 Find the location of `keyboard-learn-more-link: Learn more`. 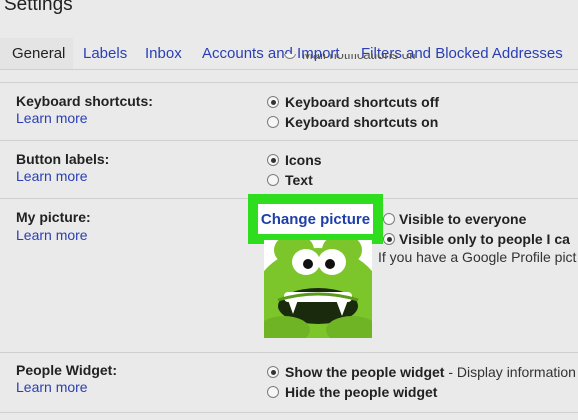

keyboard-learn-more-link: Learn more is located at coordinates (52, 118).